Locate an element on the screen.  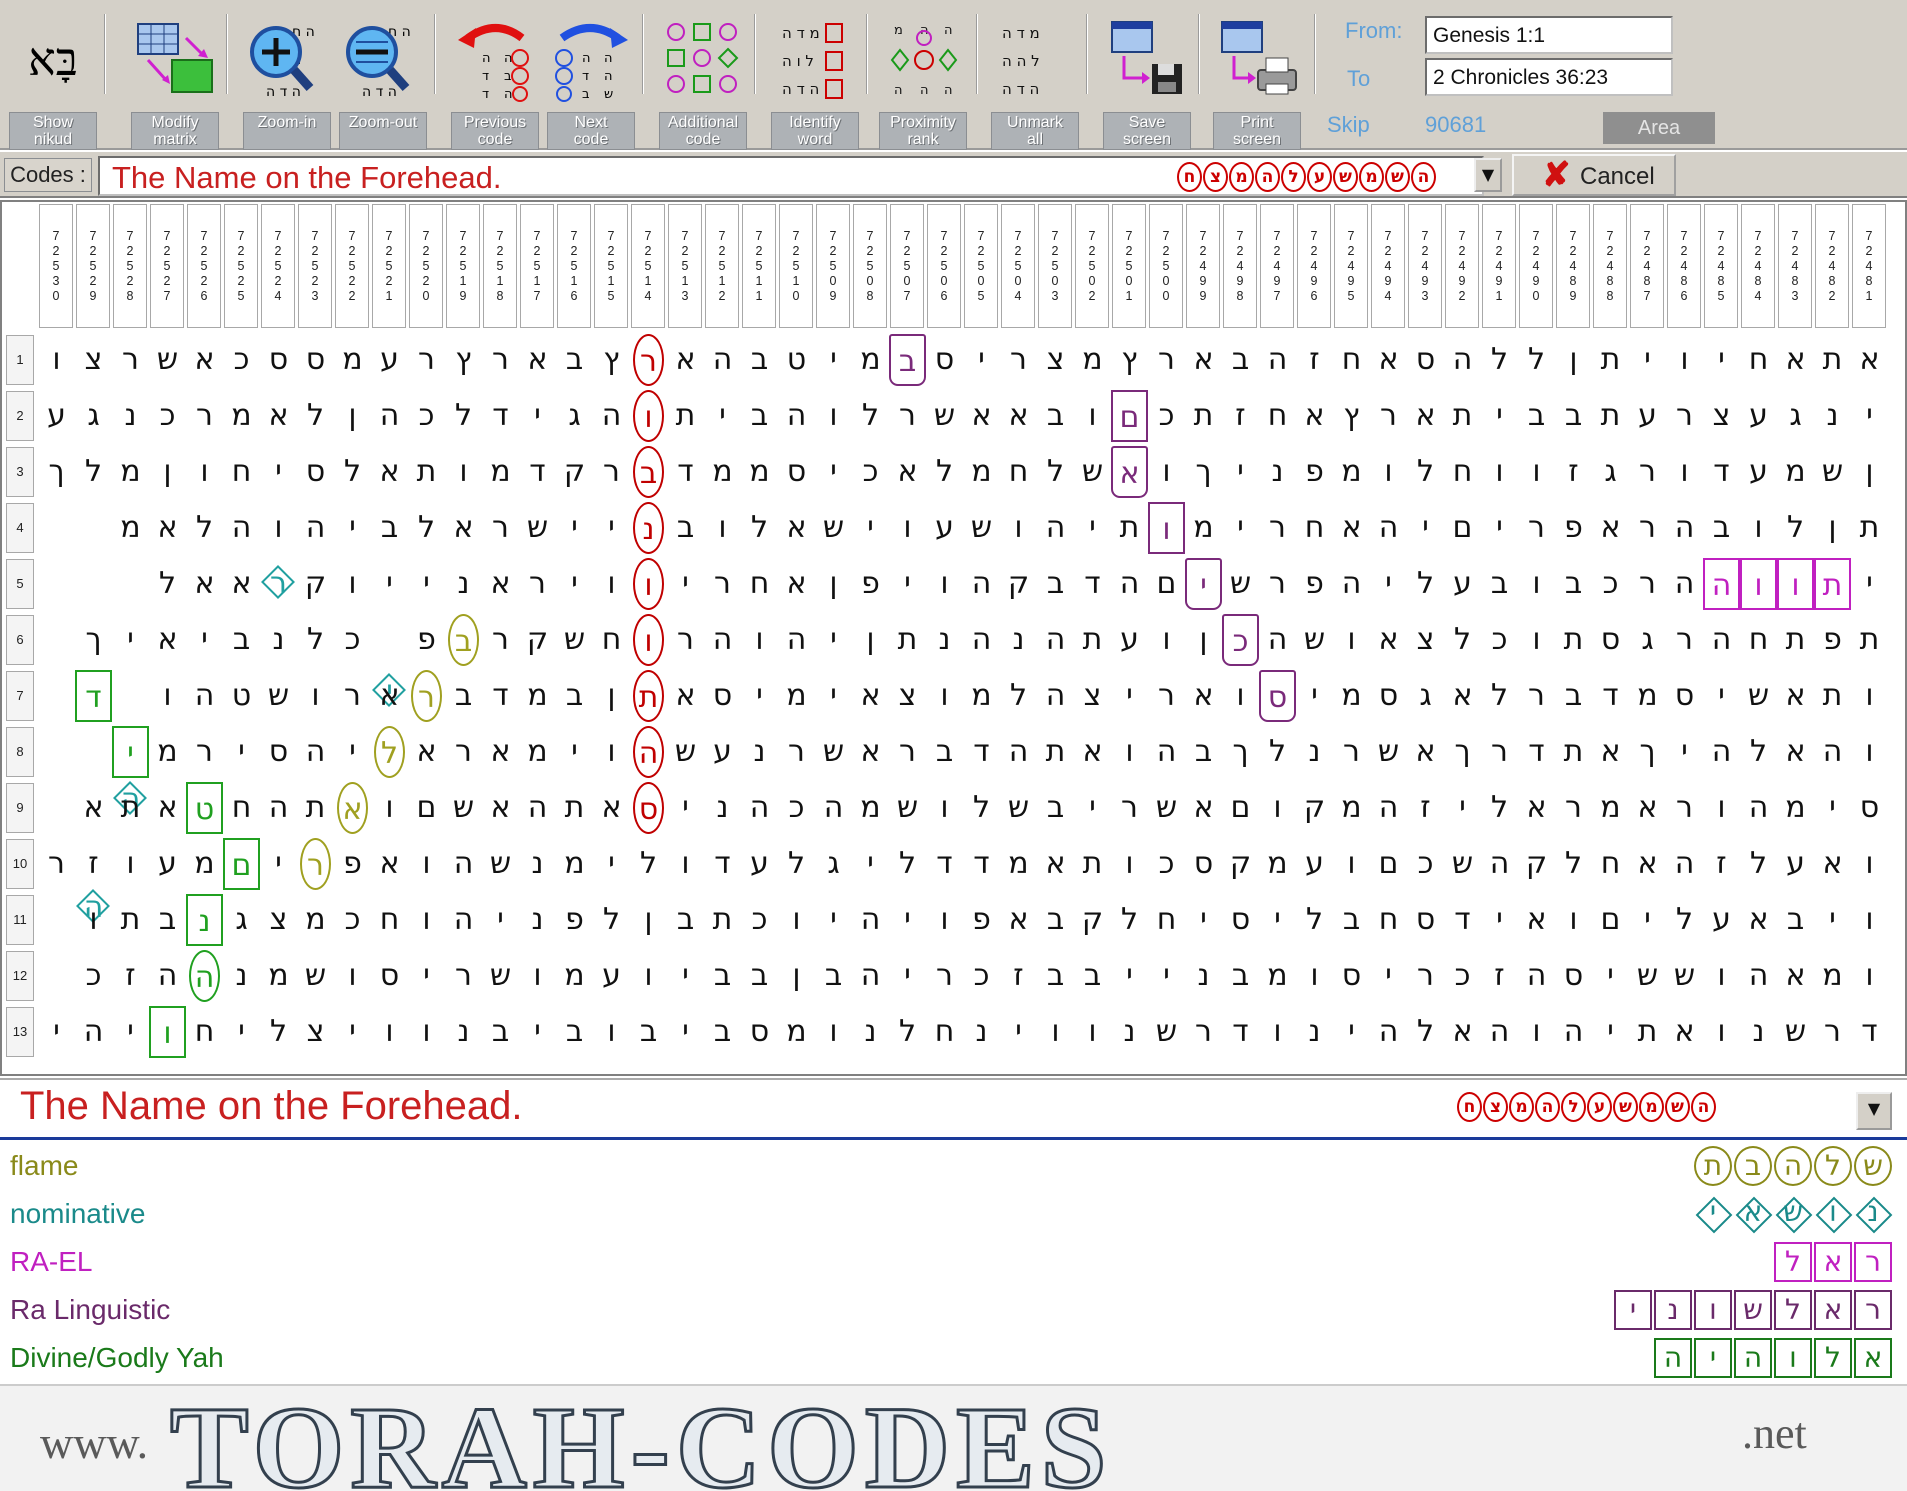
proximity-rank-button: מההההה Proximity rank is located at coordinates (923, 78).